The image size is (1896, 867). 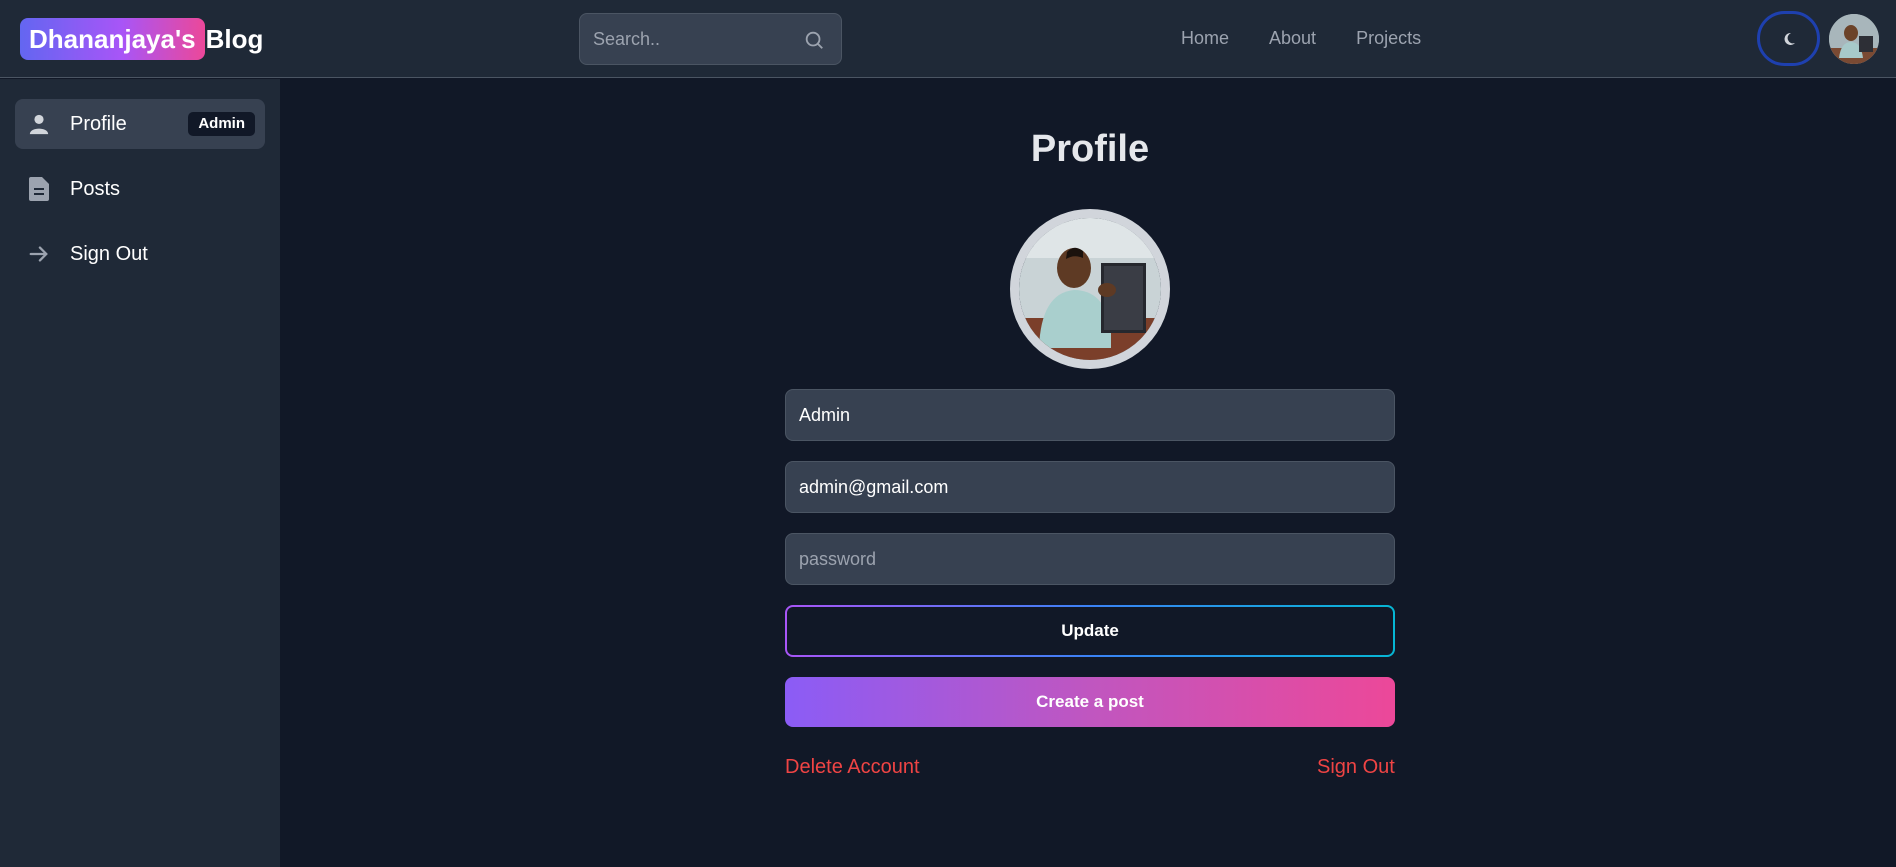 What do you see at coordinates (221, 124) in the screenshot?
I see `role-badge: Admin` at bounding box center [221, 124].